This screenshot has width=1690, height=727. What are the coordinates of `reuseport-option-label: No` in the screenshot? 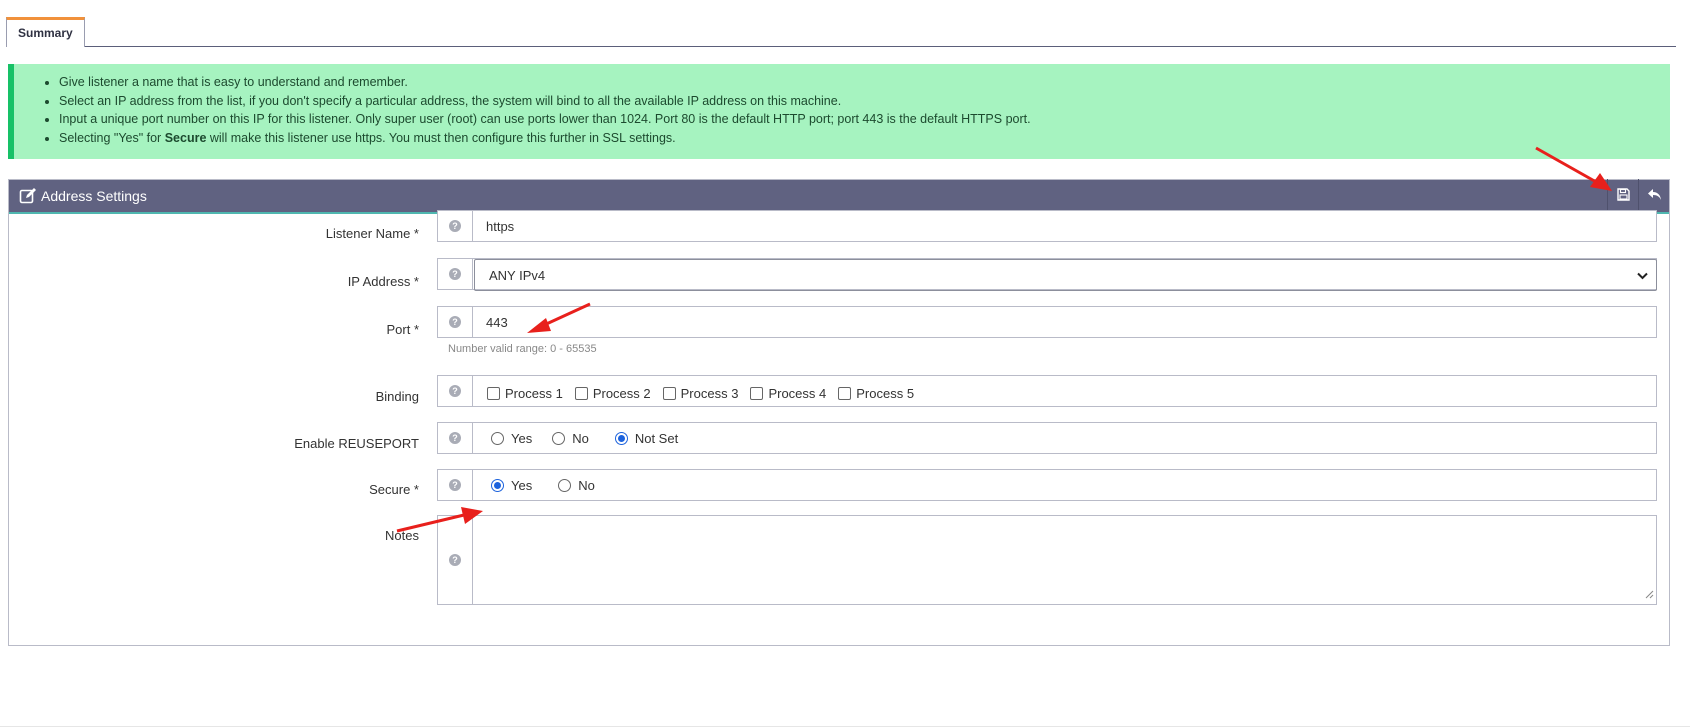 It's located at (580, 438).